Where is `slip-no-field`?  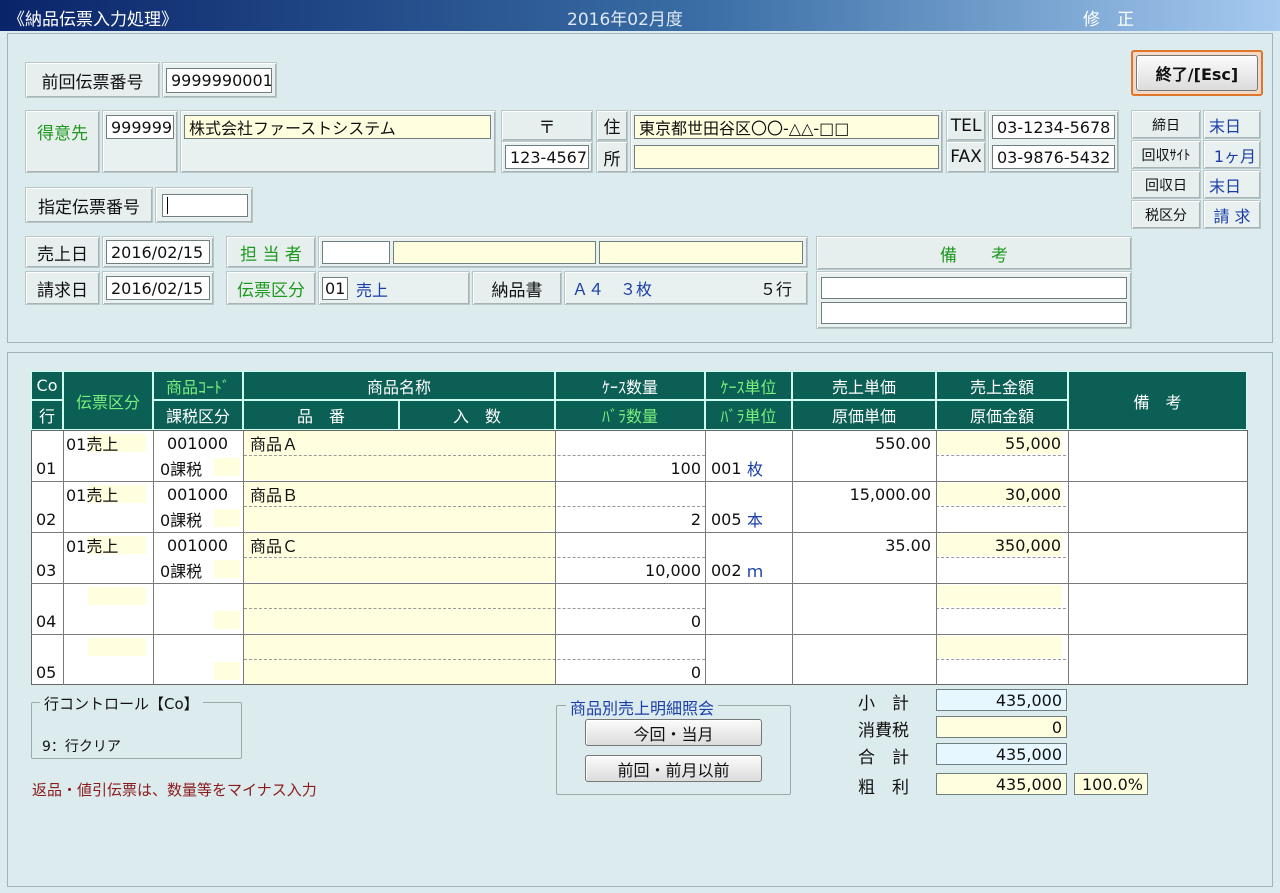 slip-no-field is located at coordinates (205, 205).